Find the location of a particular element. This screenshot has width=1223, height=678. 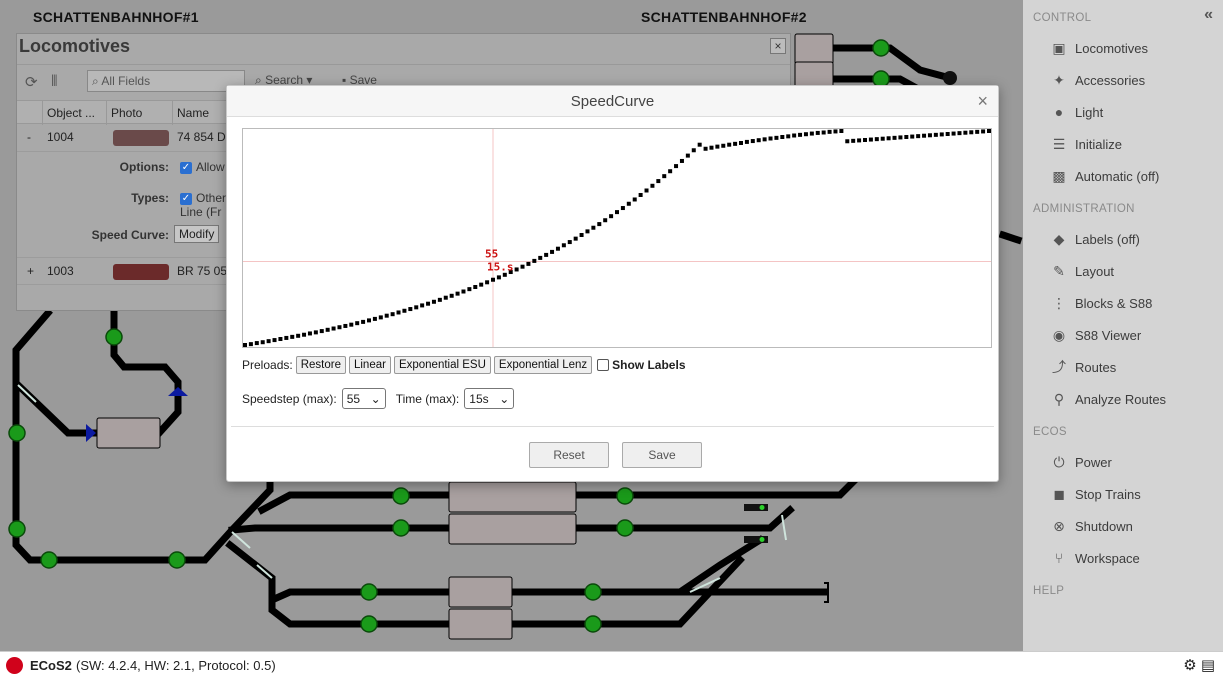

column-header-photo: Photo is located at coordinates (140, 113).